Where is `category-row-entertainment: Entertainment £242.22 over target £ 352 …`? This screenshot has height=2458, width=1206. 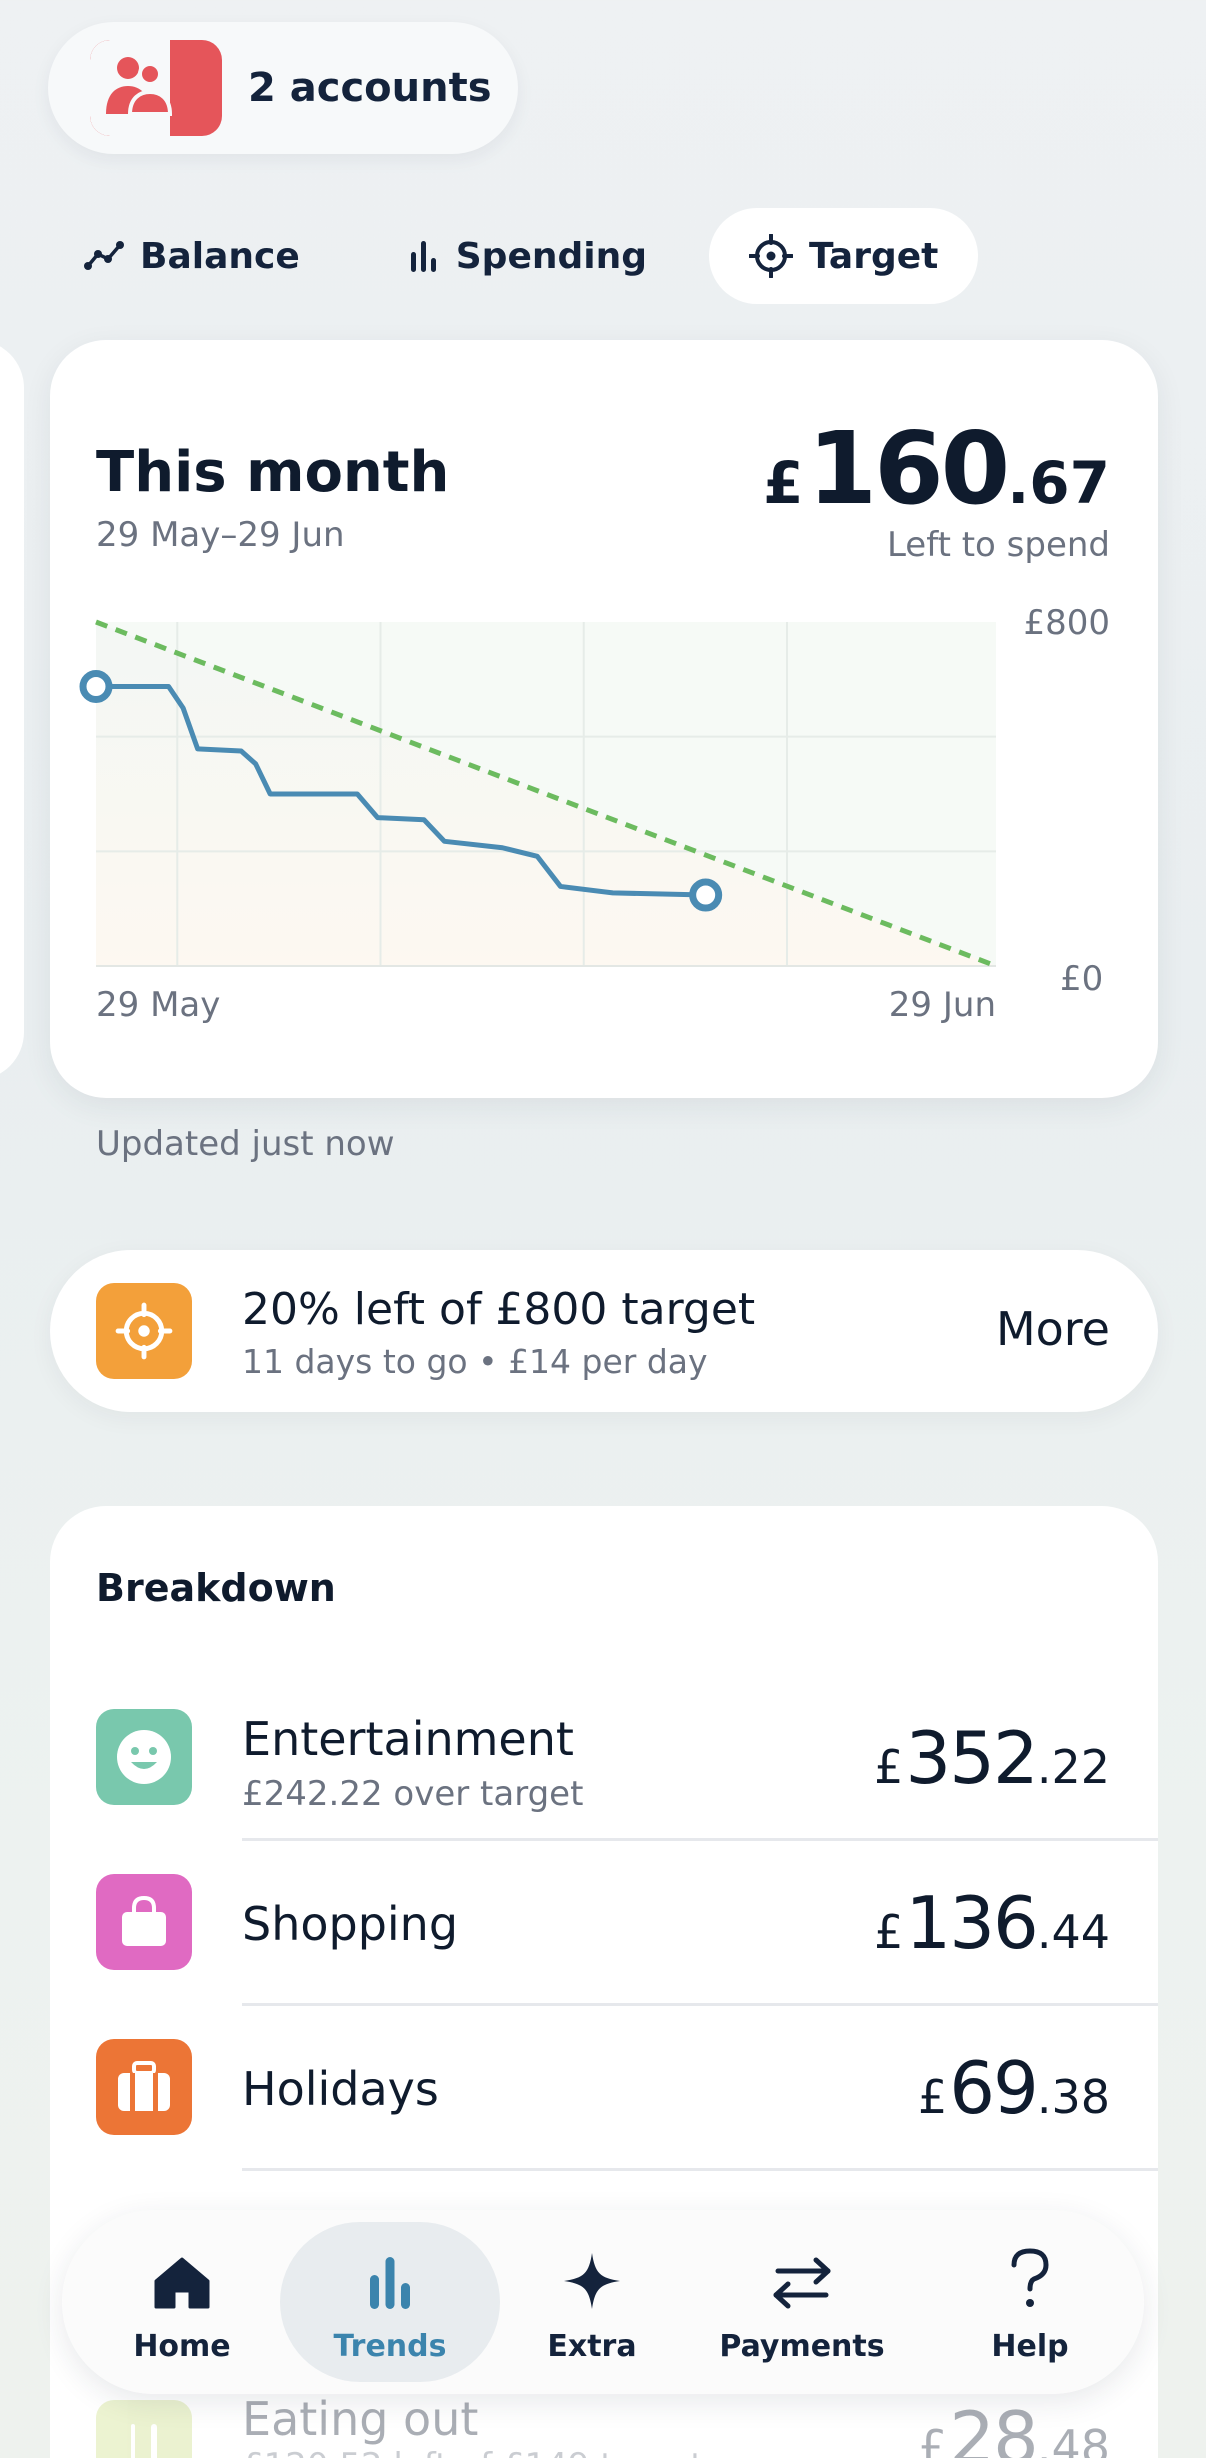
category-row-entertainment: Entertainment £242.22 over target £ 352 … is located at coordinates (604, 1758).